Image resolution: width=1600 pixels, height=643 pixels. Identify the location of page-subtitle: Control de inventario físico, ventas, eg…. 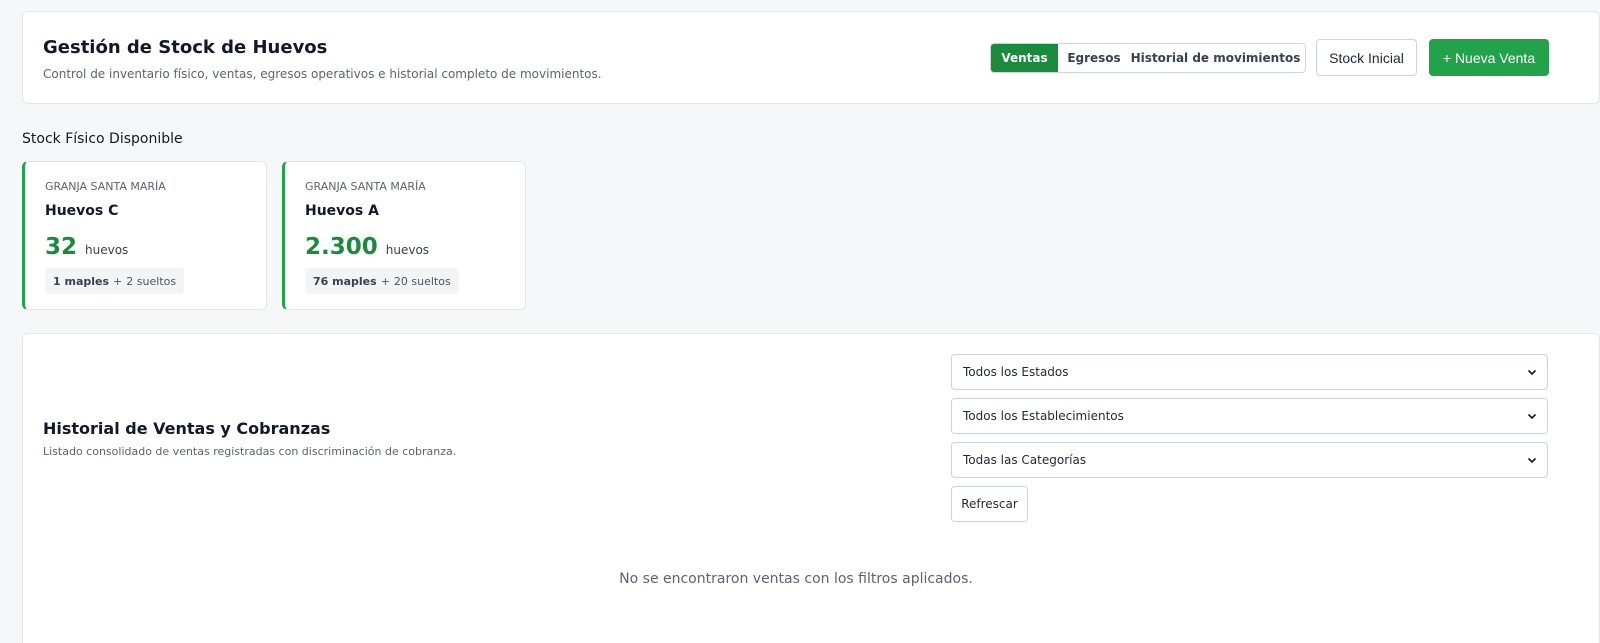
(322, 74).